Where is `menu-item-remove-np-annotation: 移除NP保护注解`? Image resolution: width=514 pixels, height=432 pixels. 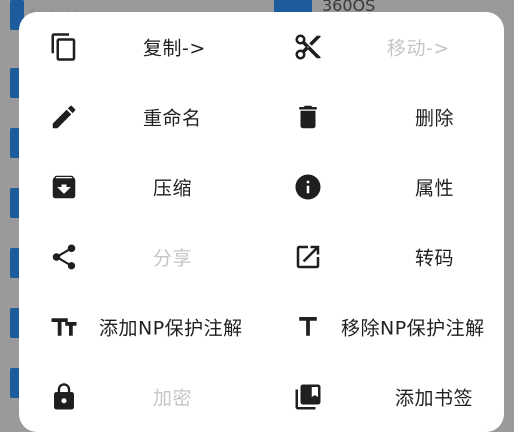
menu-item-remove-np-annotation: 移除NP保护注解 is located at coordinates (382, 327).